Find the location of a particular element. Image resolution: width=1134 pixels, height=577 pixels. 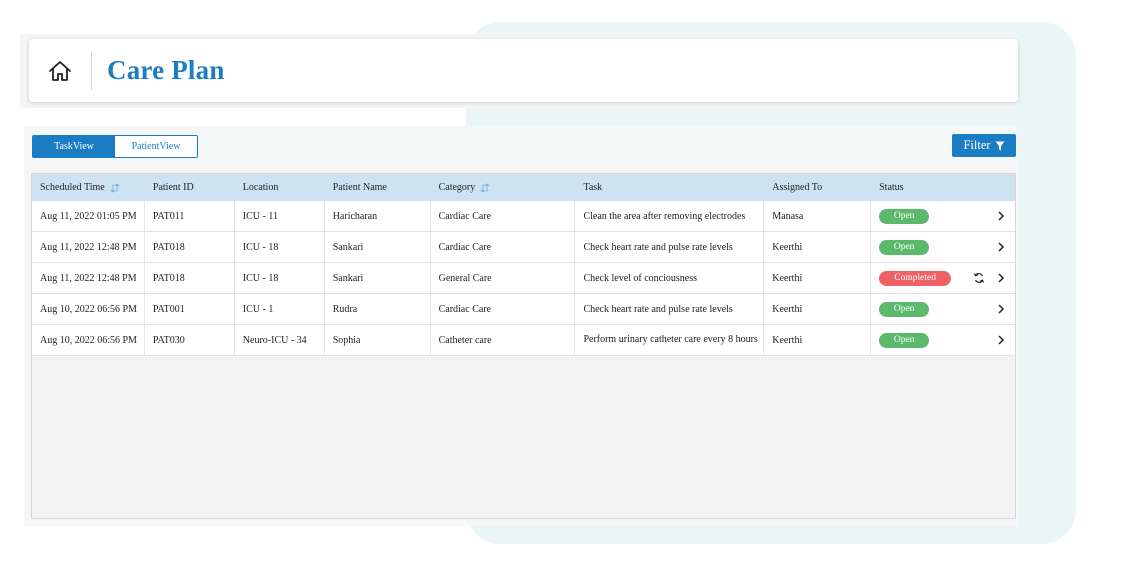

page-title: Care Plan is located at coordinates (166, 70).